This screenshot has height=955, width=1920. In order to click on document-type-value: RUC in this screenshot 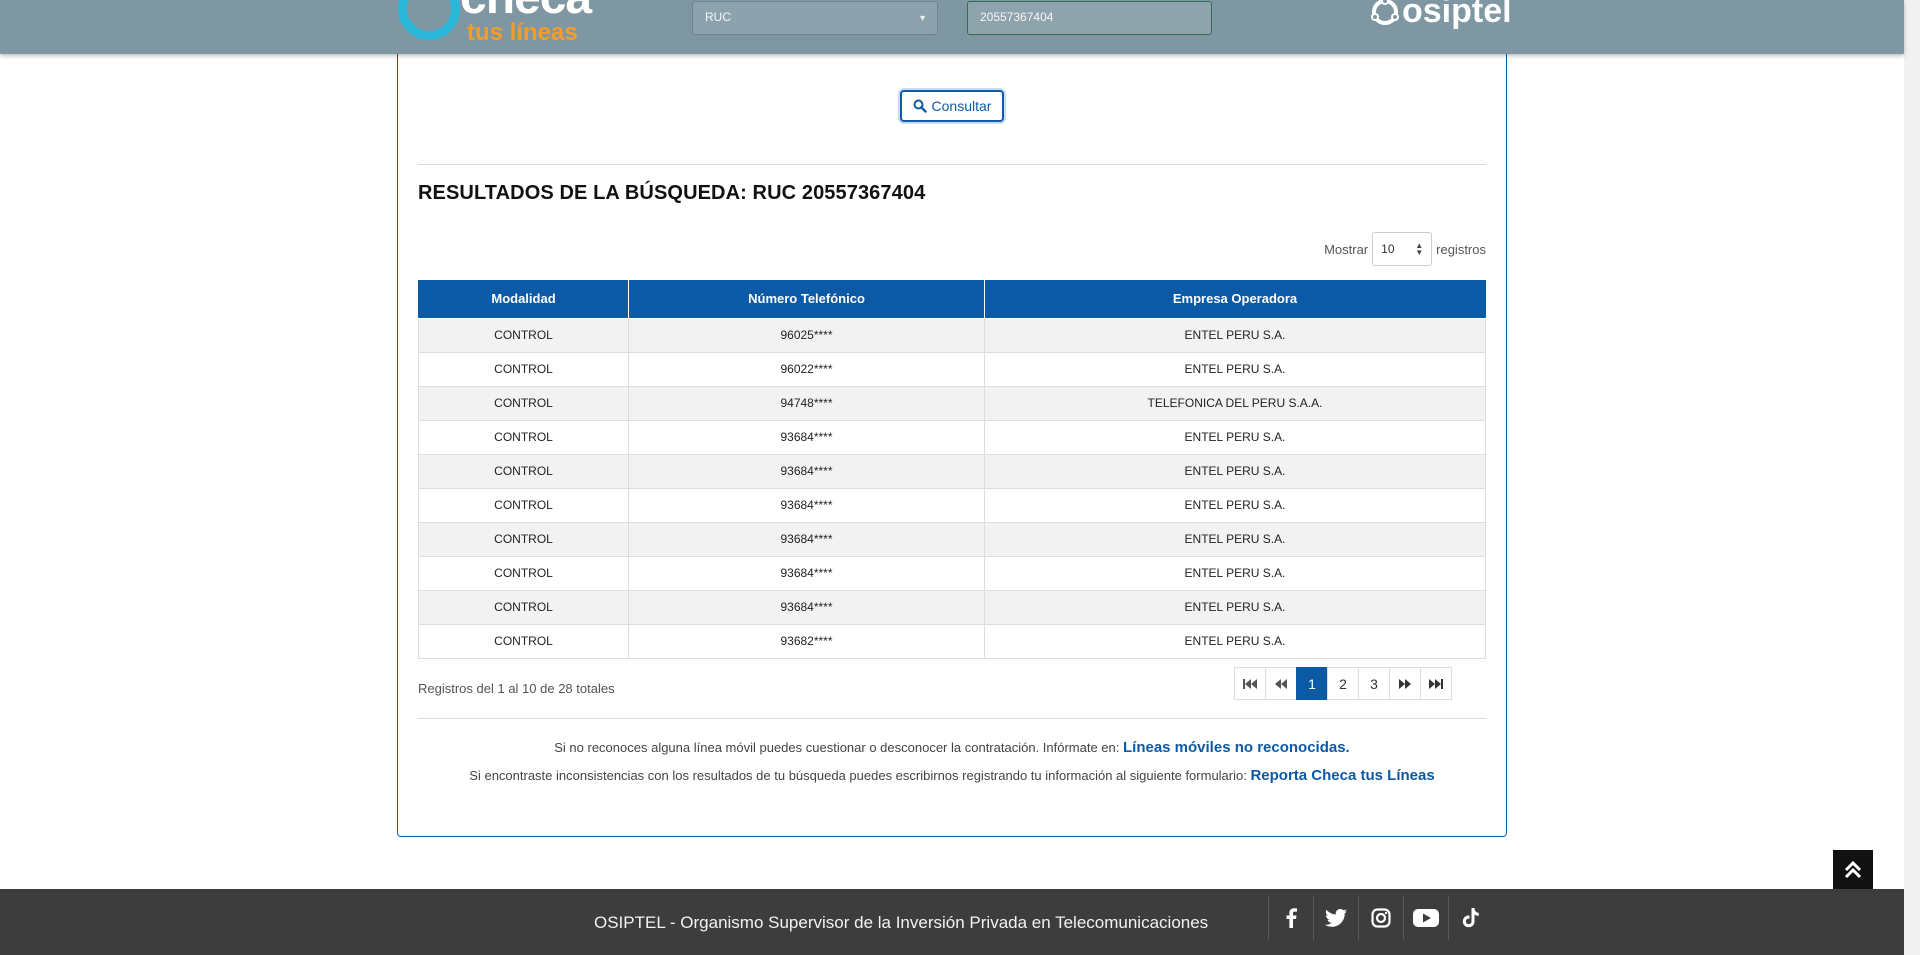, I will do `click(718, 17)`.